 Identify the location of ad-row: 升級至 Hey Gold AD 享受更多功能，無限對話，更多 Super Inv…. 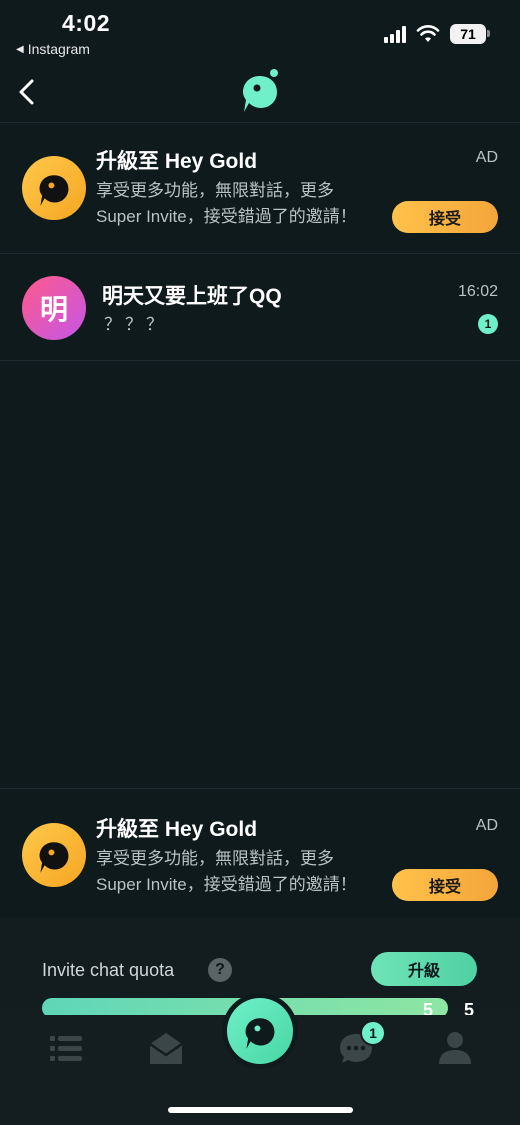
(260, 188).